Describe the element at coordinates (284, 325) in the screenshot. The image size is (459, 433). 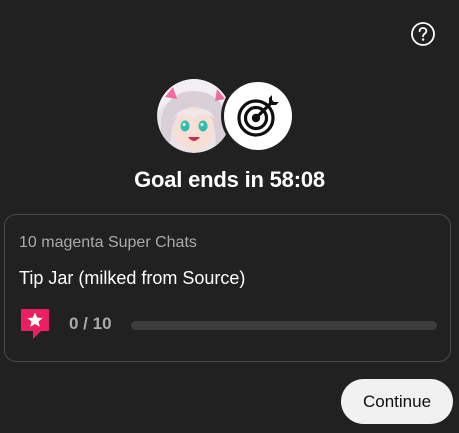
I see `goal-progress-bar` at that location.